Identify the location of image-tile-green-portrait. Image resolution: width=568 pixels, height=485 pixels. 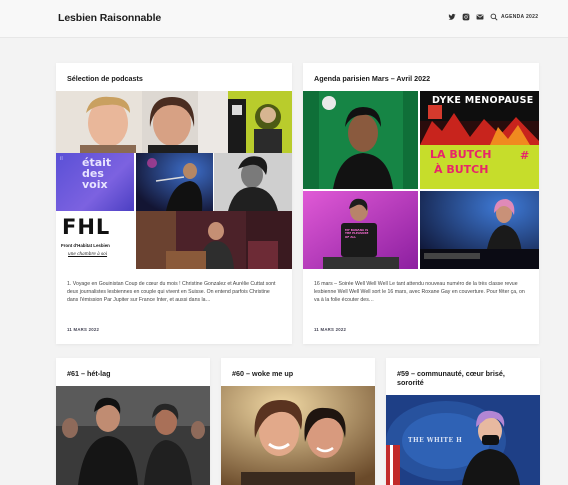
(360, 140).